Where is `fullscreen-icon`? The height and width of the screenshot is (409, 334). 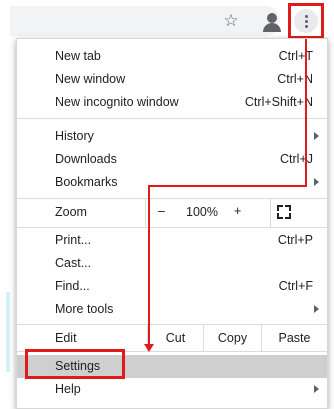 fullscreen-icon is located at coordinates (284, 212).